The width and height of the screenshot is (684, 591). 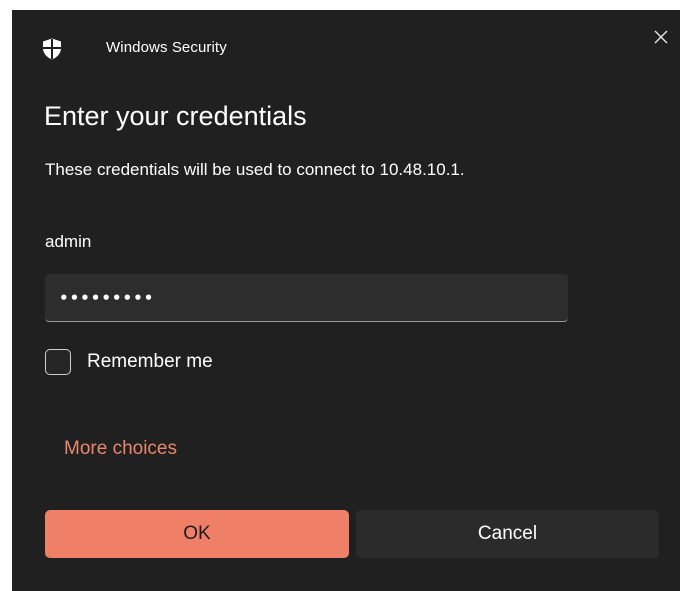 What do you see at coordinates (346, 48) in the screenshot?
I see `title-bar: Windows Security` at bounding box center [346, 48].